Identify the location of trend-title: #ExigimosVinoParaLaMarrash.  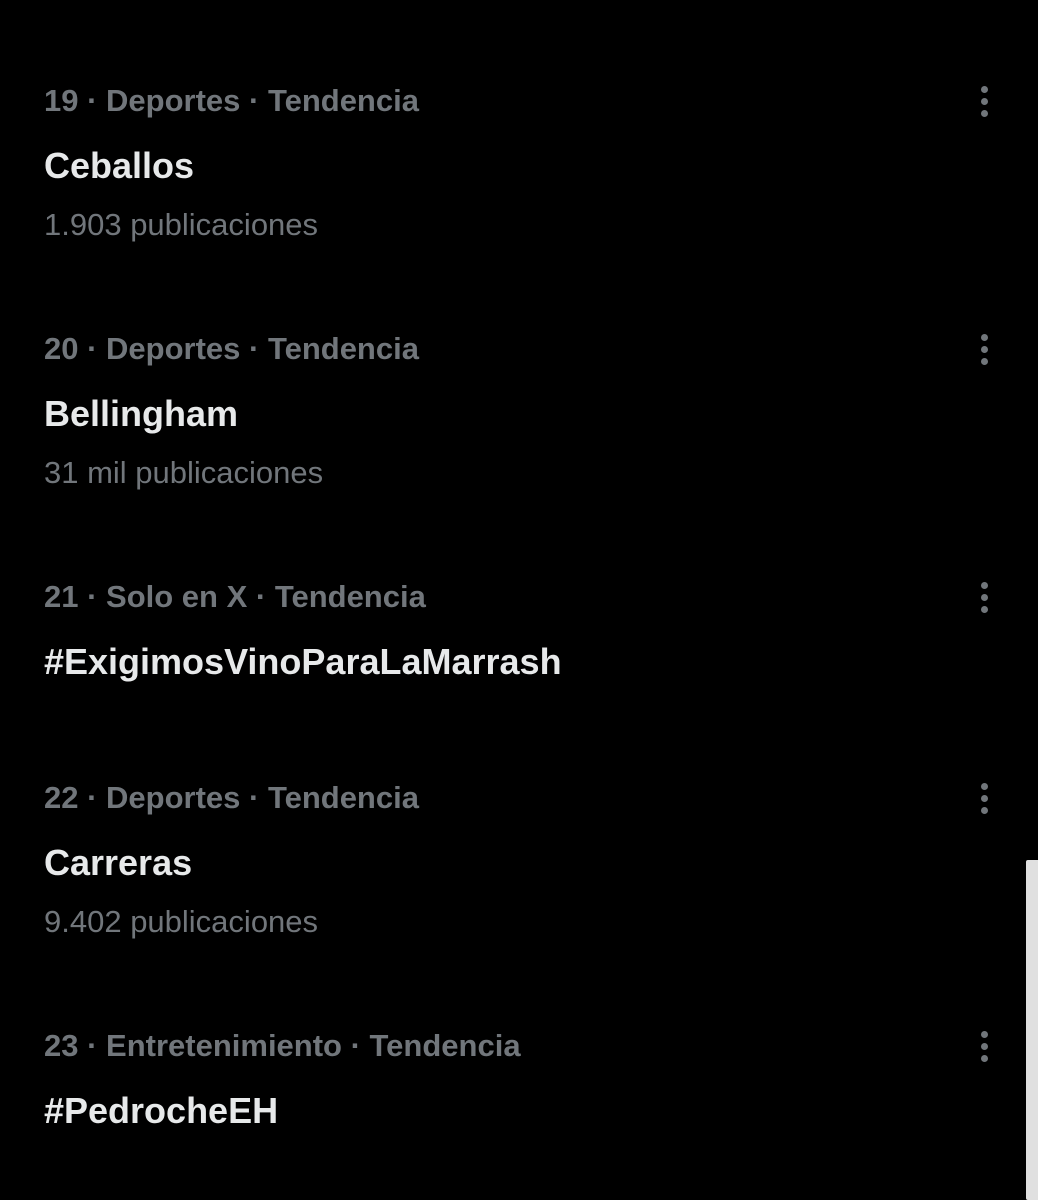
(303, 662).